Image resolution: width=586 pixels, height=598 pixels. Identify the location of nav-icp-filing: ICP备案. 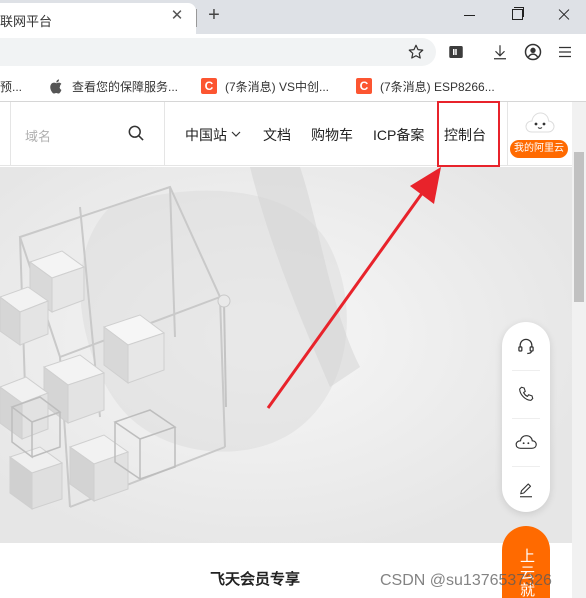
(398, 135).